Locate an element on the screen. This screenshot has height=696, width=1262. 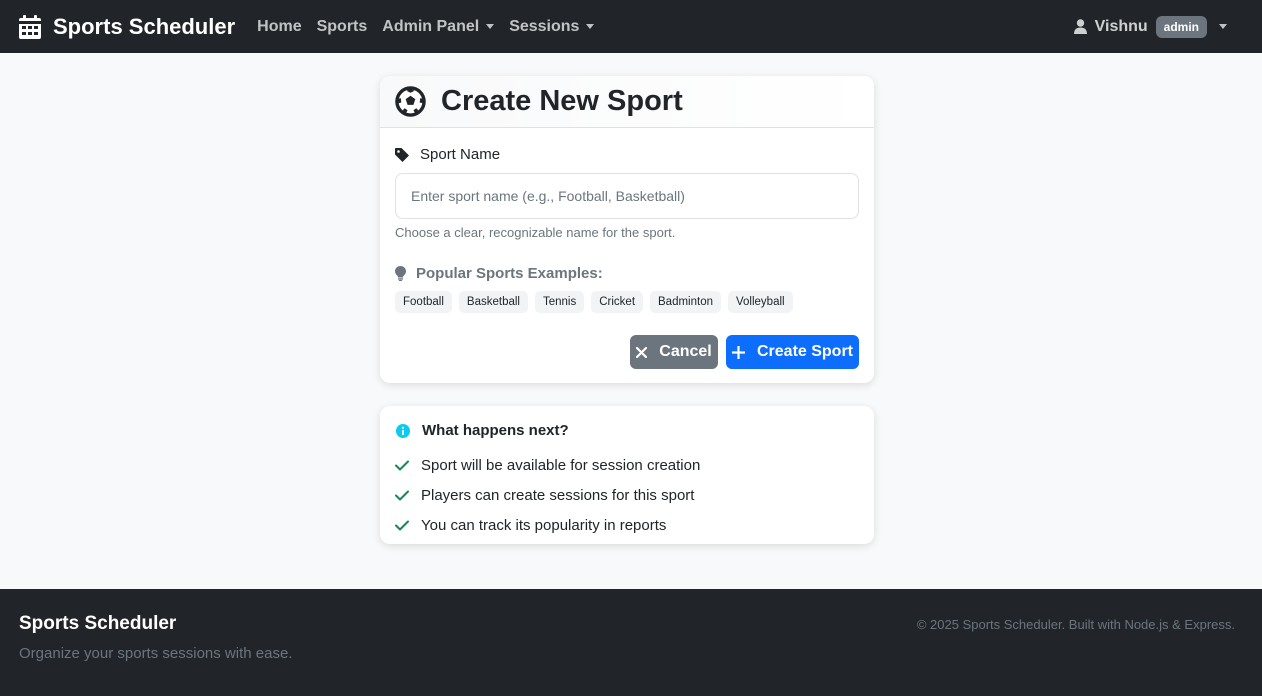
next-steps-title: What happens next? is located at coordinates (482, 430).